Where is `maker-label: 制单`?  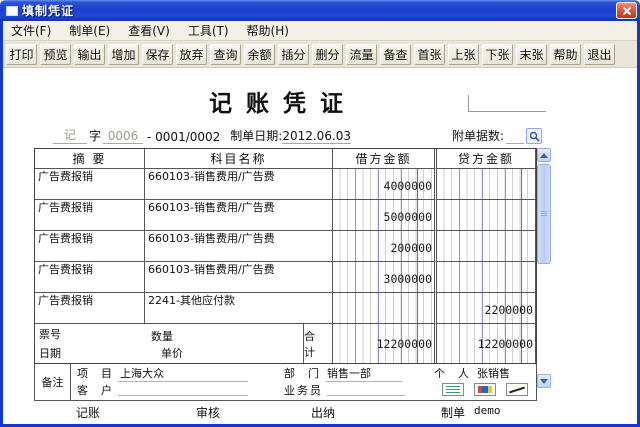
maker-label: 制单 is located at coordinates (453, 413).